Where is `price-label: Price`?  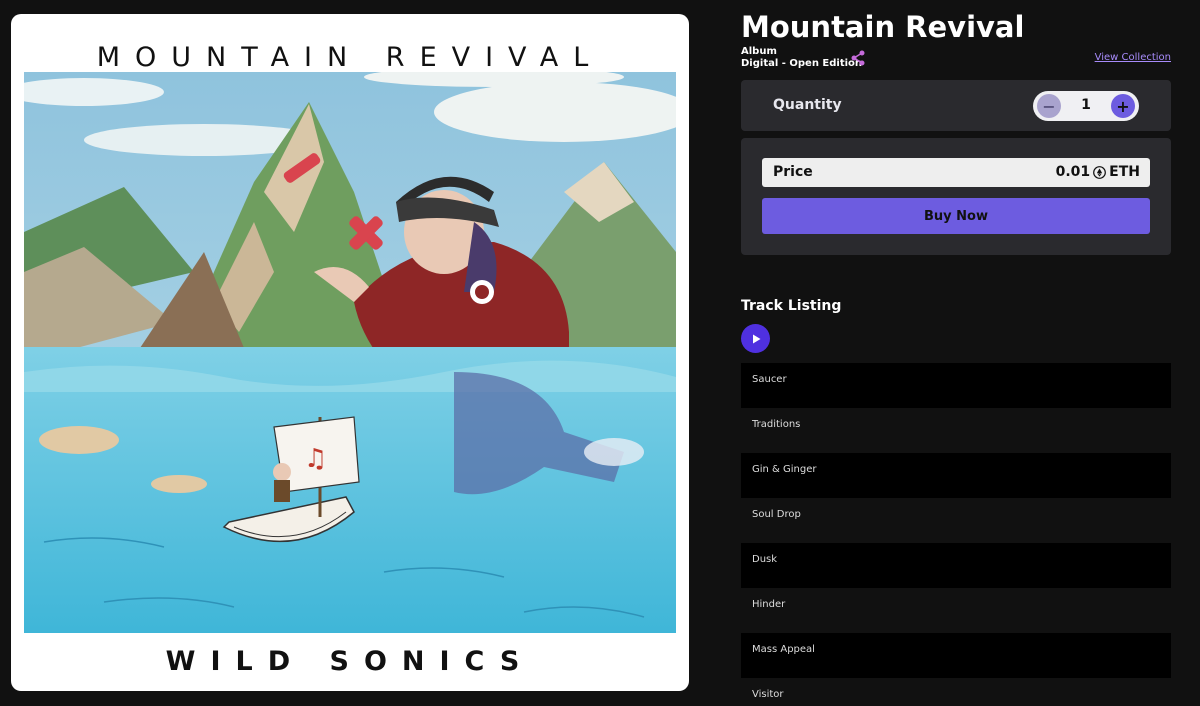 price-label: Price is located at coordinates (793, 172).